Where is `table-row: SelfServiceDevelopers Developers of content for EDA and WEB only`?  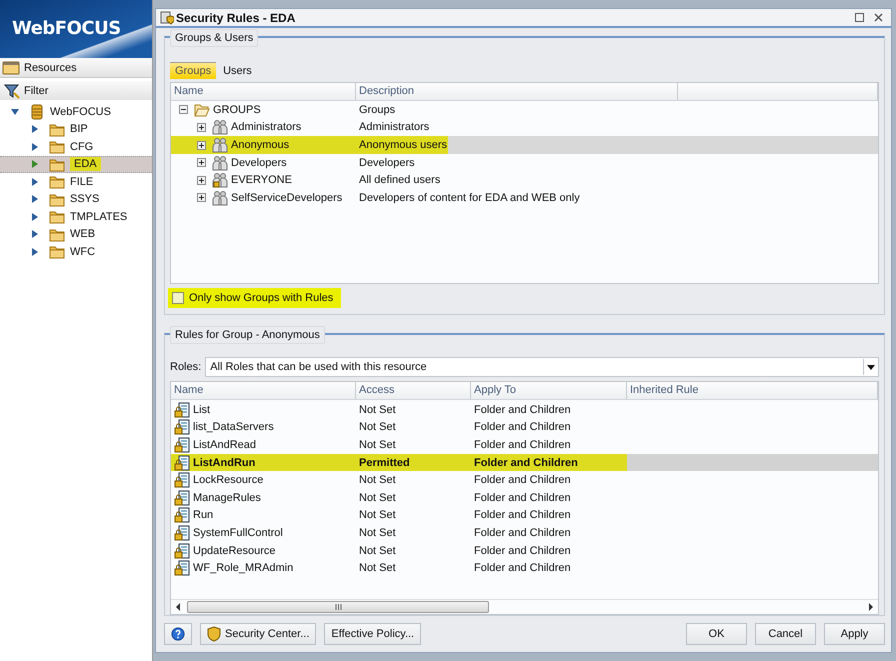
table-row: SelfServiceDevelopers Developers of content for EDA and WEB only is located at coordinates (524, 198).